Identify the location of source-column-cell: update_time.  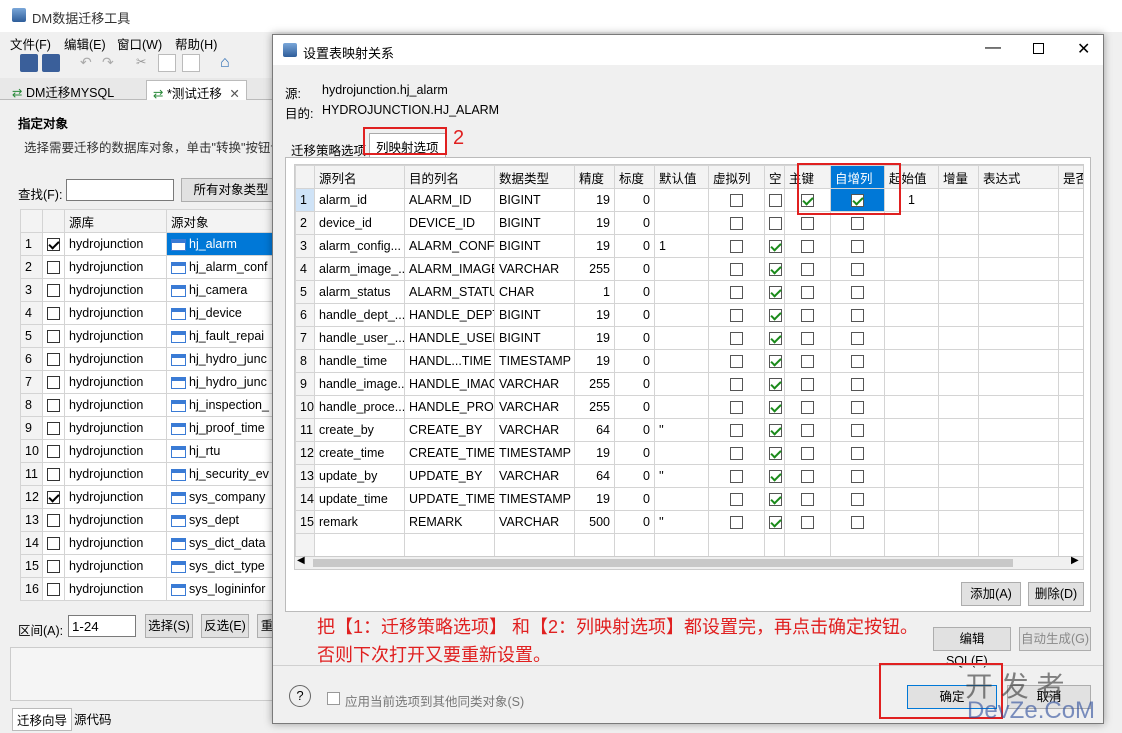
(359, 499).